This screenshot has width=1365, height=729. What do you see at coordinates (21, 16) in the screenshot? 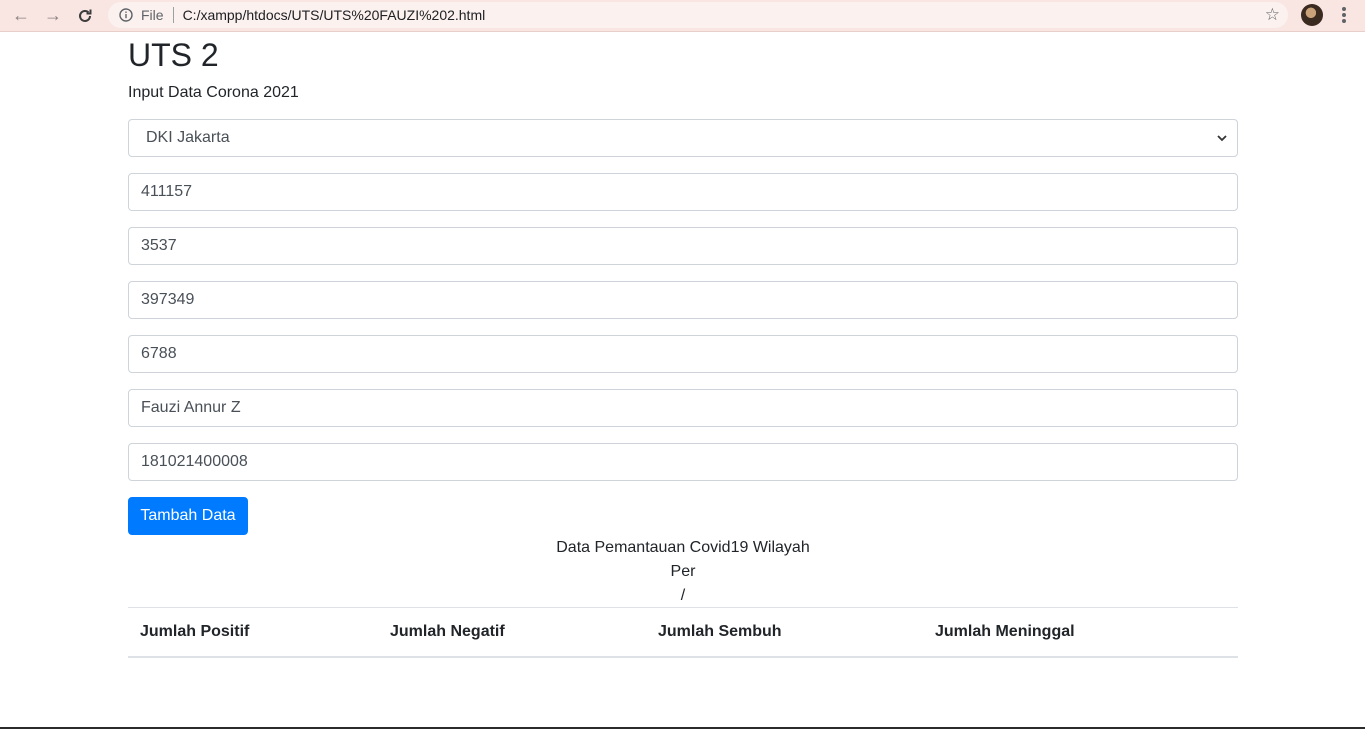
I see `back-icon: ←` at bounding box center [21, 16].